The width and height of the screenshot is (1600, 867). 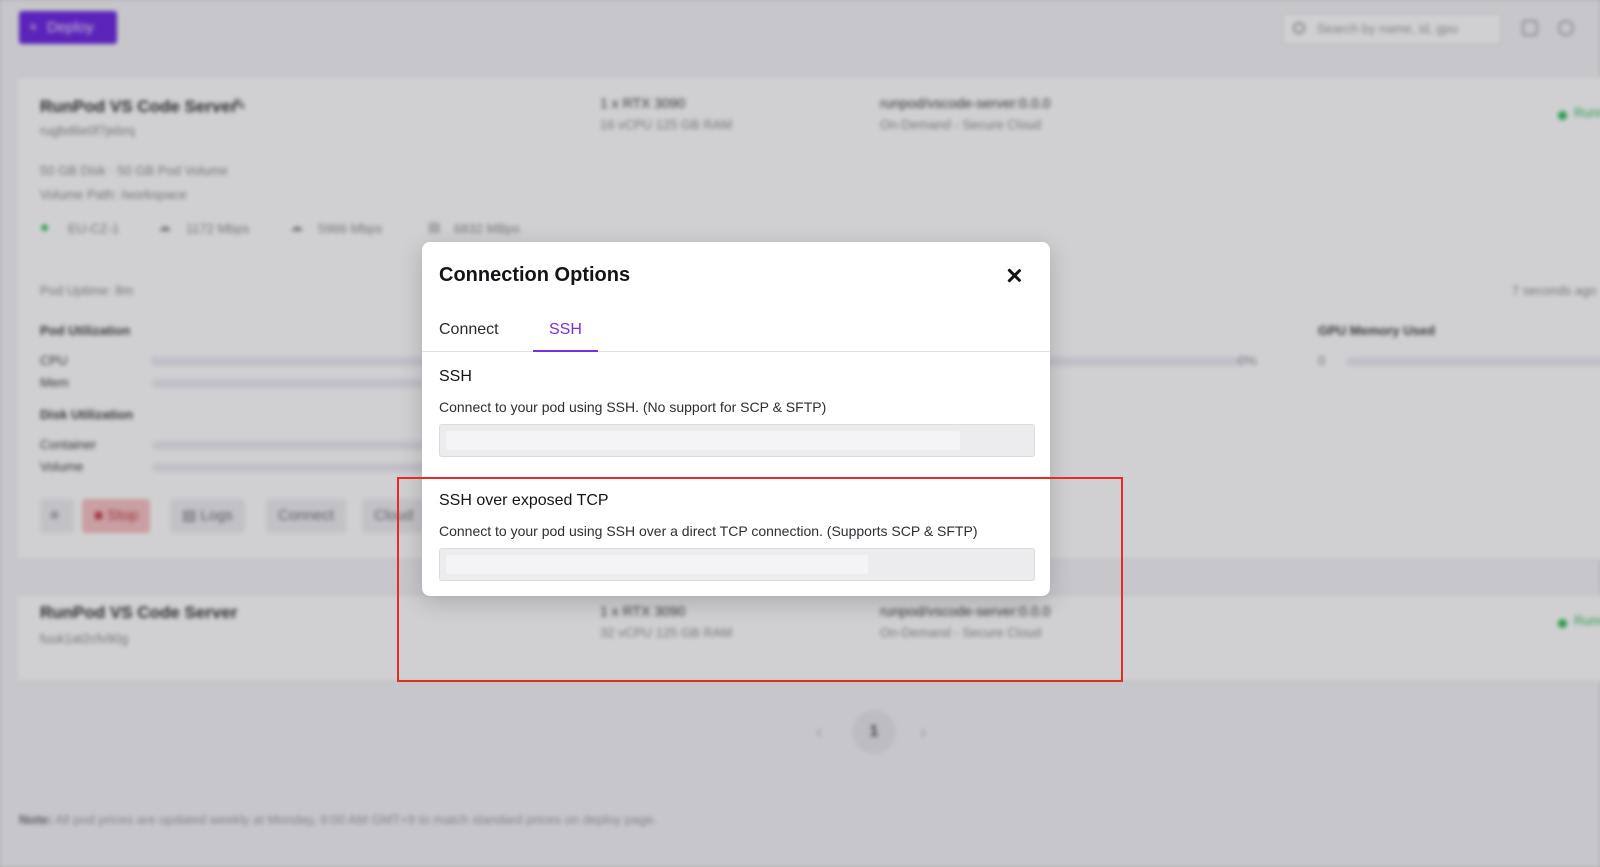 What do you see at coordinates (524, 500) in the screenshot?
I see `tcp-section-title: SSH over exposed TCP` at bounding box center [524, 500].